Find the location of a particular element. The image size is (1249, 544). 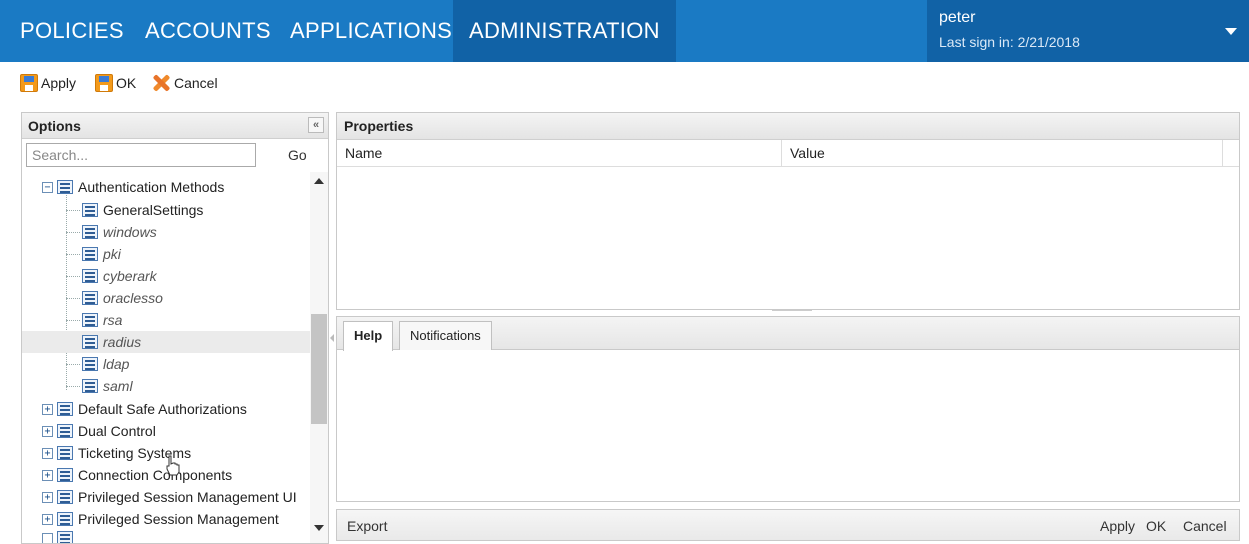

tab-help: Help is located at coordinates (368, 336).